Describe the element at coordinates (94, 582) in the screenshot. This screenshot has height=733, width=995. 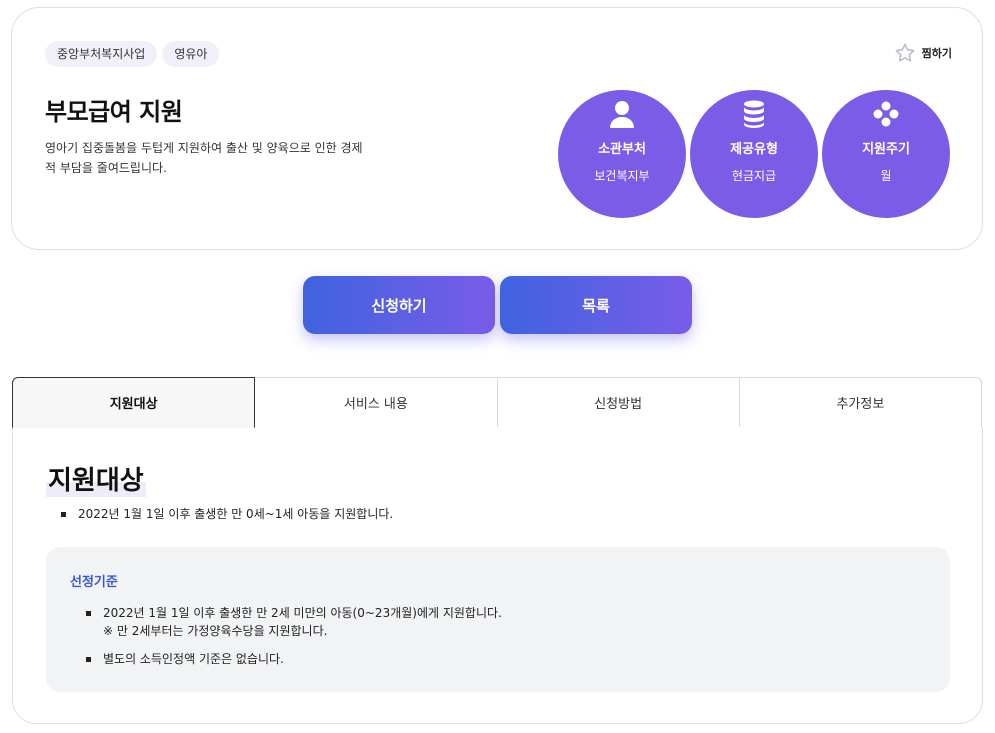
I see `criteria-title: 선정기준` at that location.